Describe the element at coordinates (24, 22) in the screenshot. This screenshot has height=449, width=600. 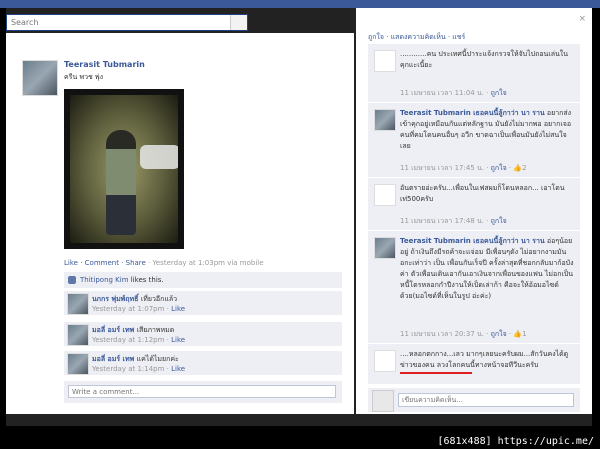
I see `search-input: Search` at that location.